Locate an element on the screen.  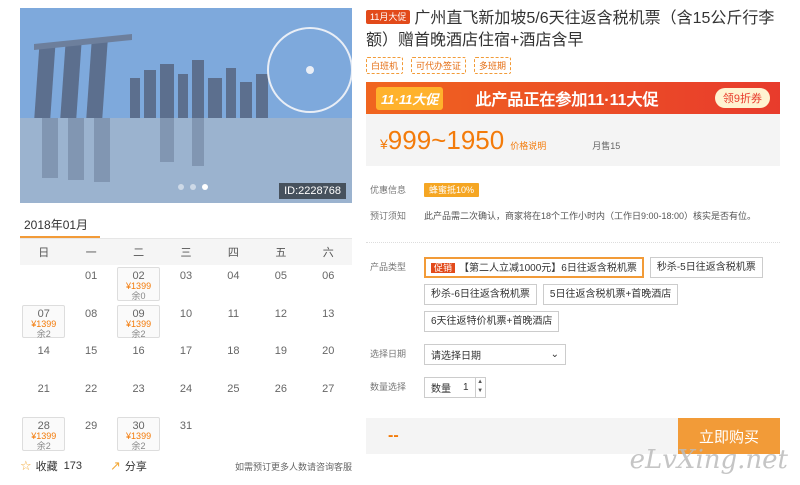
calendar-day: 12 is located at coordinates (280, 322).